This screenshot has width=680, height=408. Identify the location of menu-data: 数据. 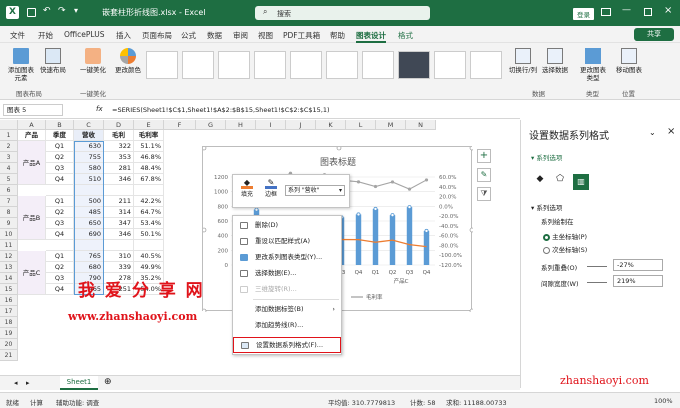
(214, 35).